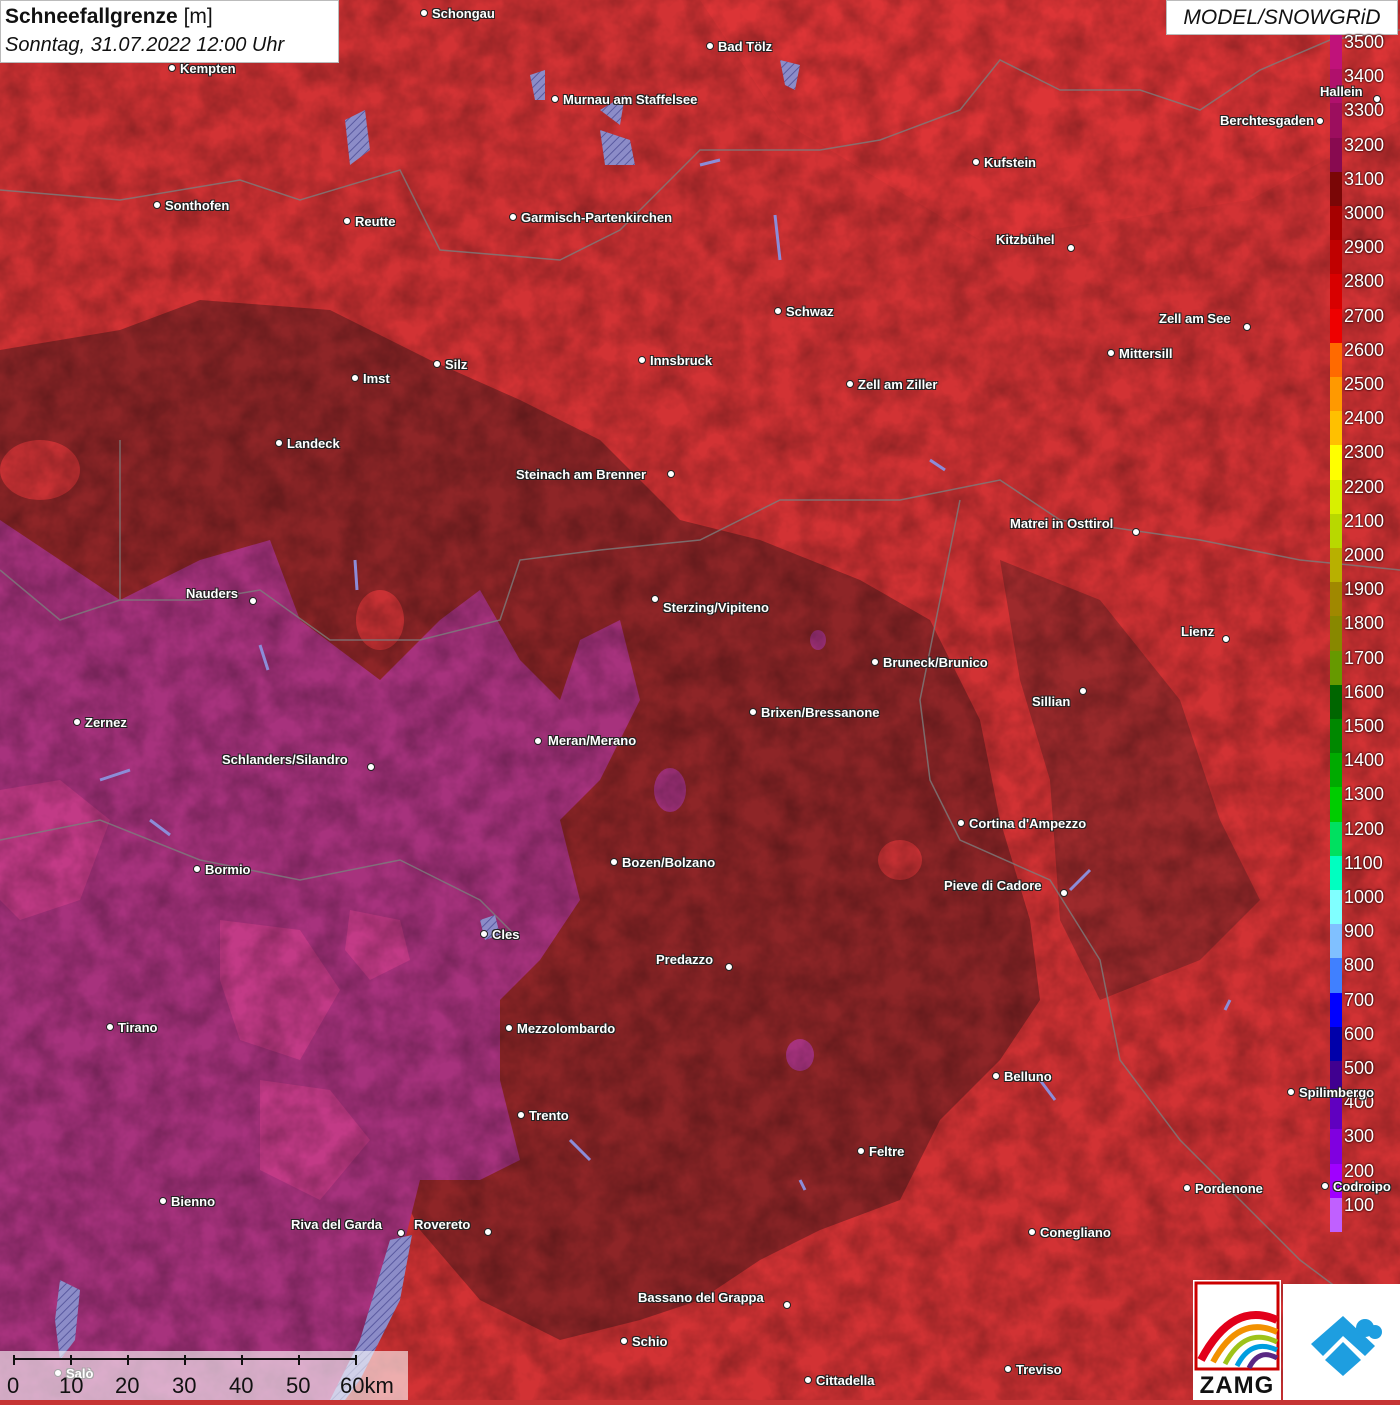  I want to click on legend-label: 2800, so click(1364, 281).